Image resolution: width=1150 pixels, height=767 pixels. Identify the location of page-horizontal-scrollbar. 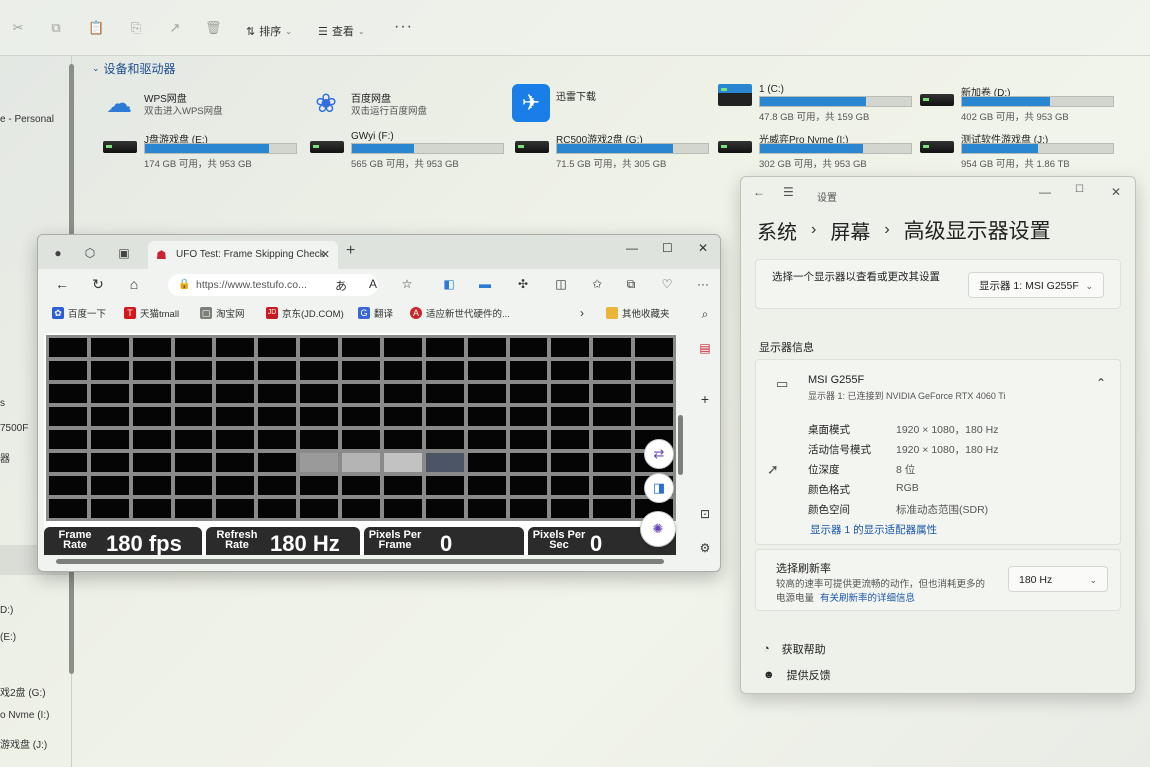
(360, 561).